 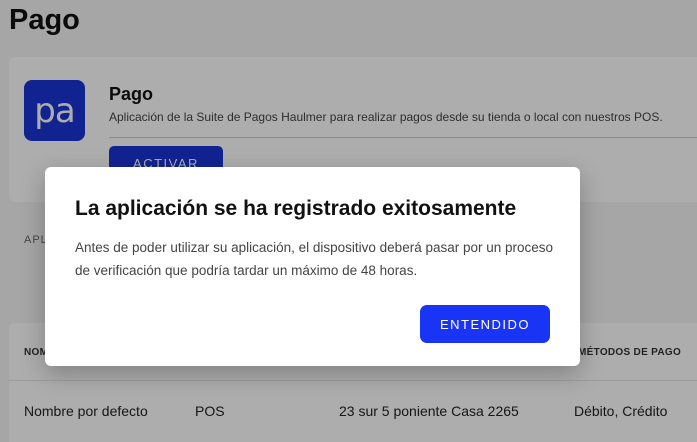 I want to click on understood-button: ENTENDIDO, so click(x=485, y=324).